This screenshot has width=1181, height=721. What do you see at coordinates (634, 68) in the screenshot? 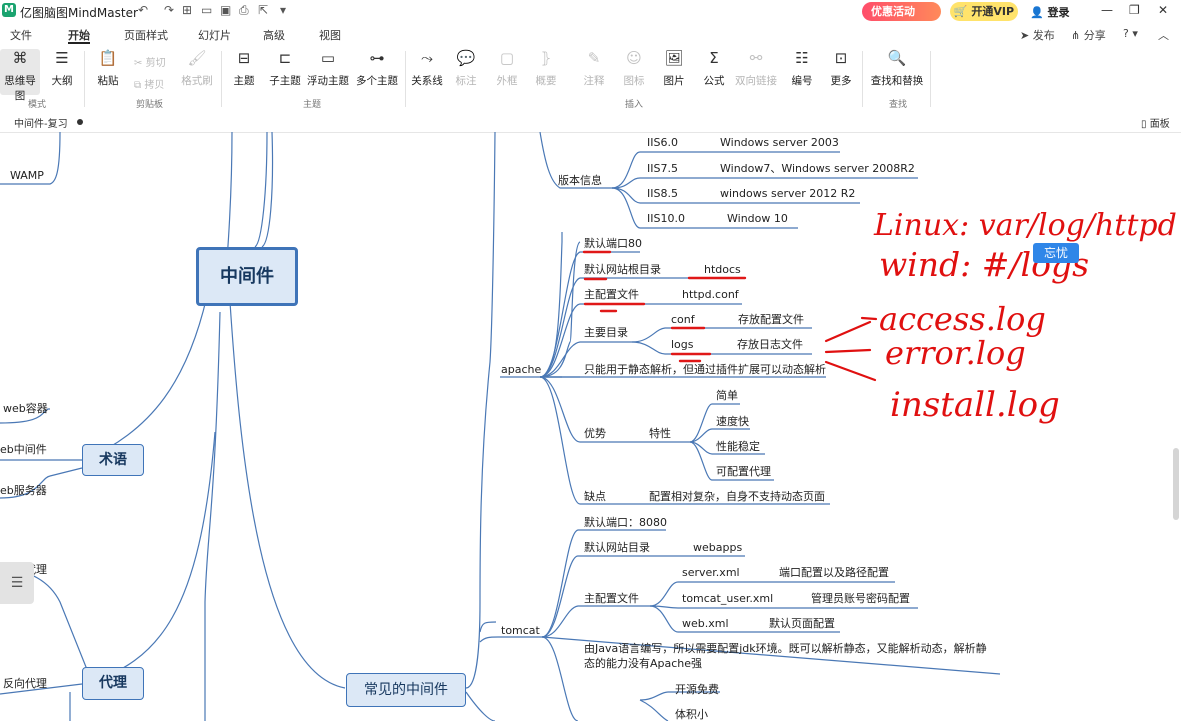
I see `icon-button: ☺ 图标` at bounding box center [634, 68].